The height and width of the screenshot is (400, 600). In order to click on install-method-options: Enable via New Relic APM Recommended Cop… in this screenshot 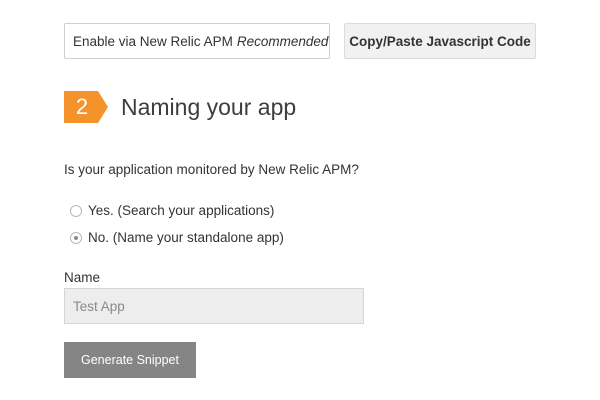, I will do `click(300, 41)`.